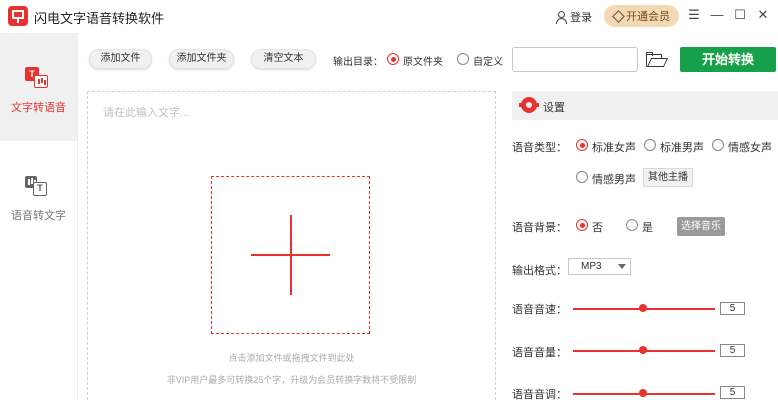  What do you see at coordinates (728, 59) in the screenshot?
I see `start-convert-button: 开始转换` at bounding box center [728, 59].